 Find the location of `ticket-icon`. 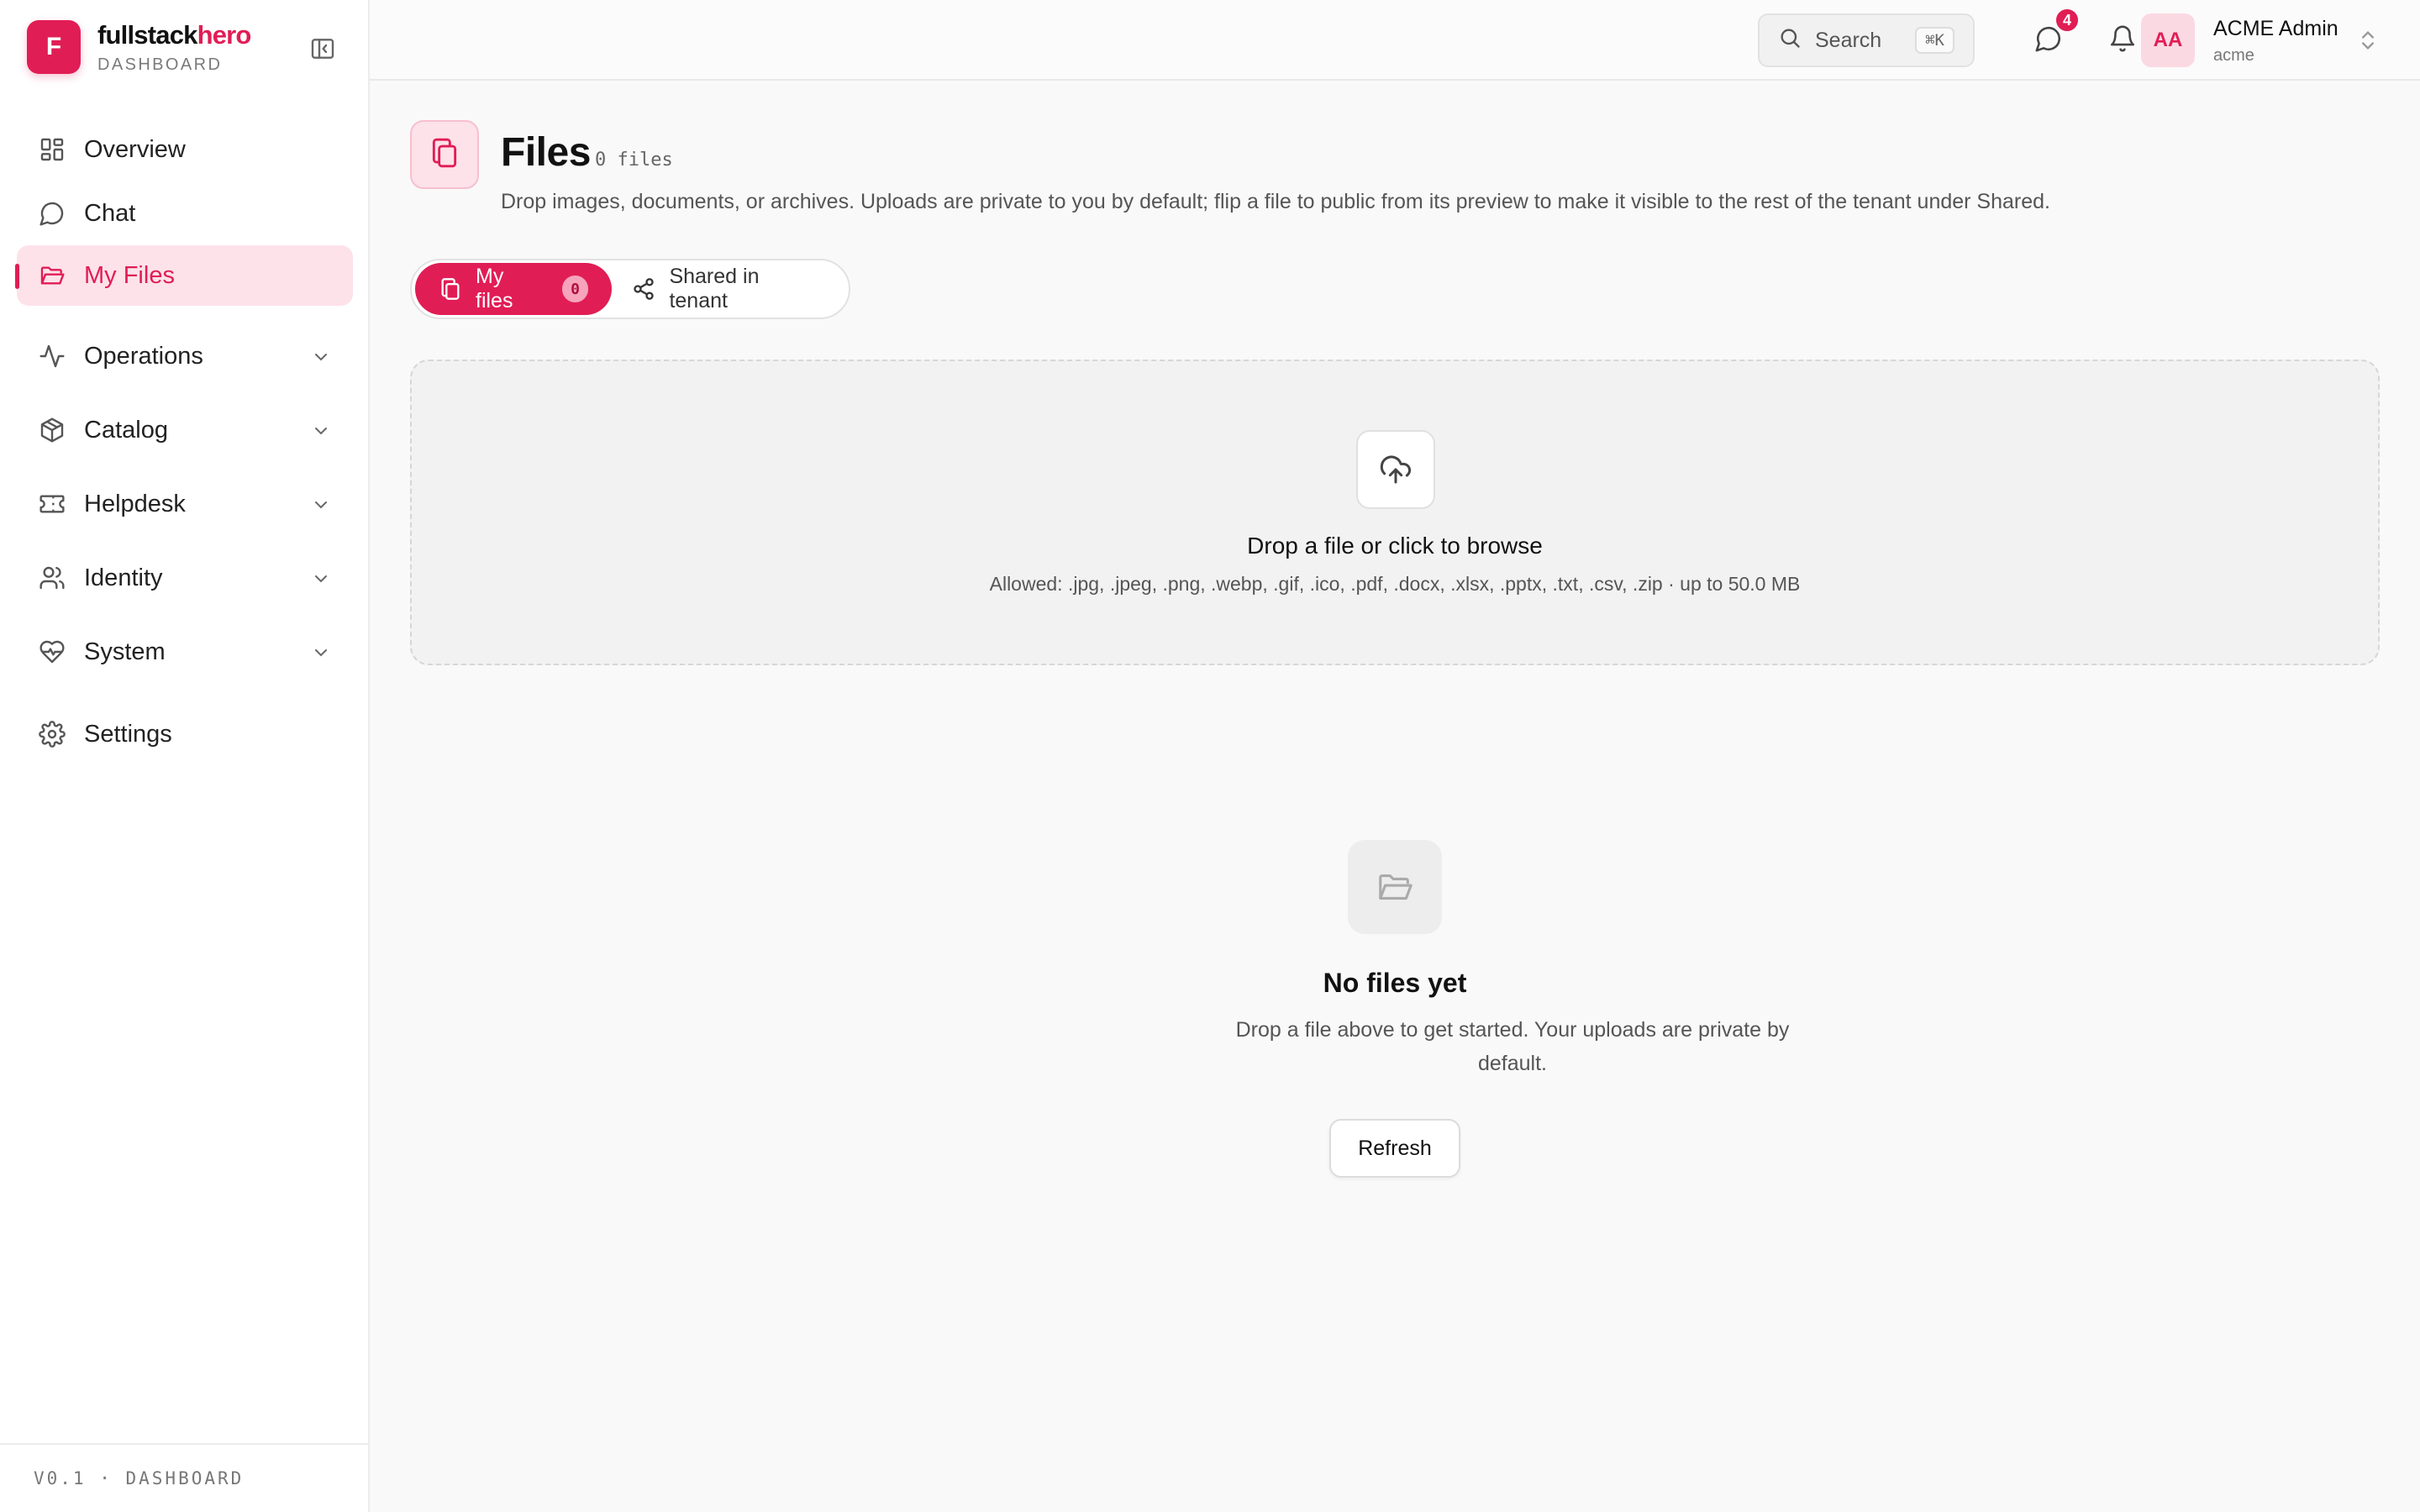

ticket-icon is located at coordinates (52, 504).